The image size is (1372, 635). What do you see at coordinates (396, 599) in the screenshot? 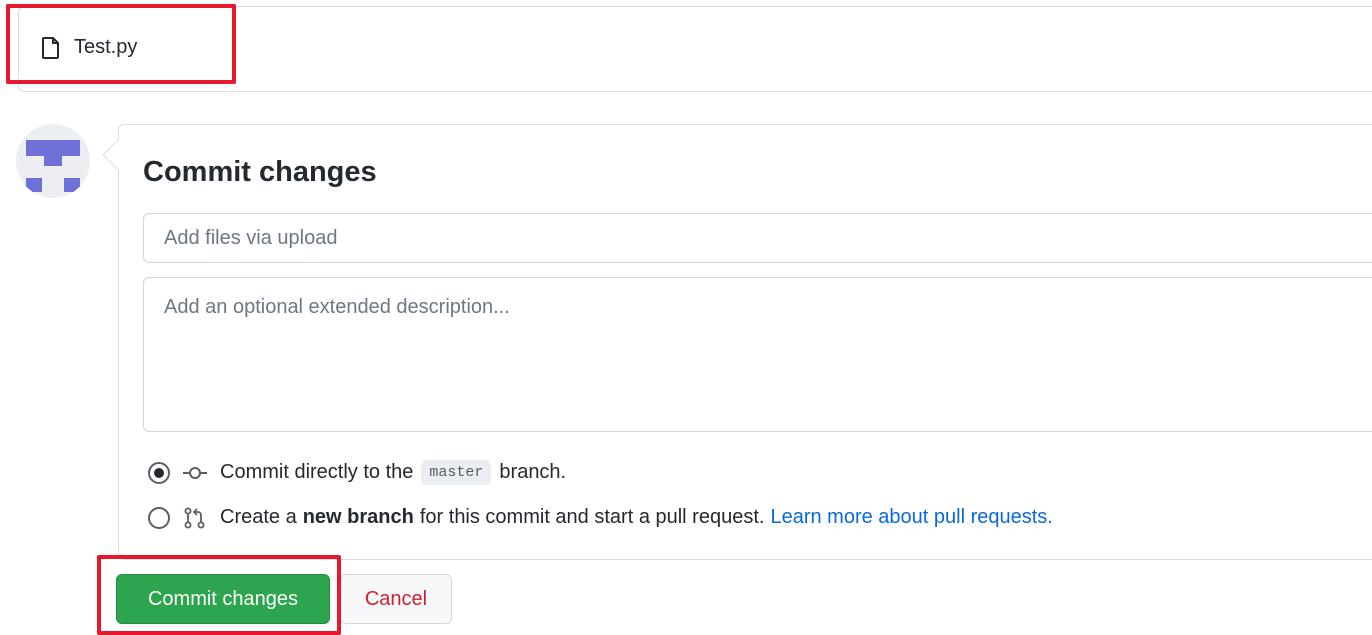
I see `cancel-button: Cancel` at bounding box center [396, 599].